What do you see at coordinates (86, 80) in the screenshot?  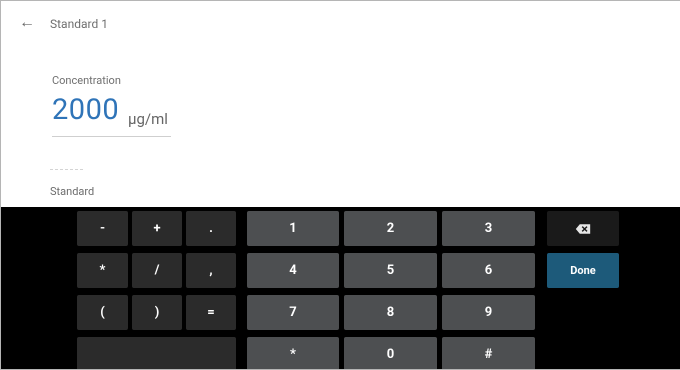 I see `concentration-label: Concentration` at bounding box center [86, 80].